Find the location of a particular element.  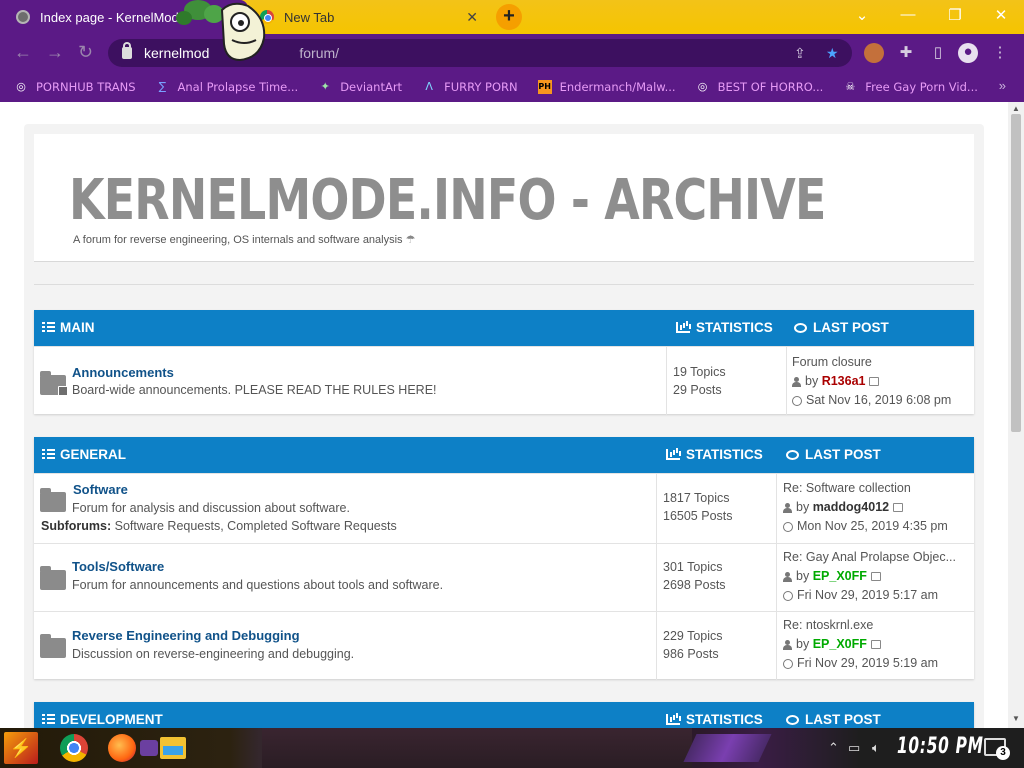

profile-icon: ● is located at coordinates (968, 53).